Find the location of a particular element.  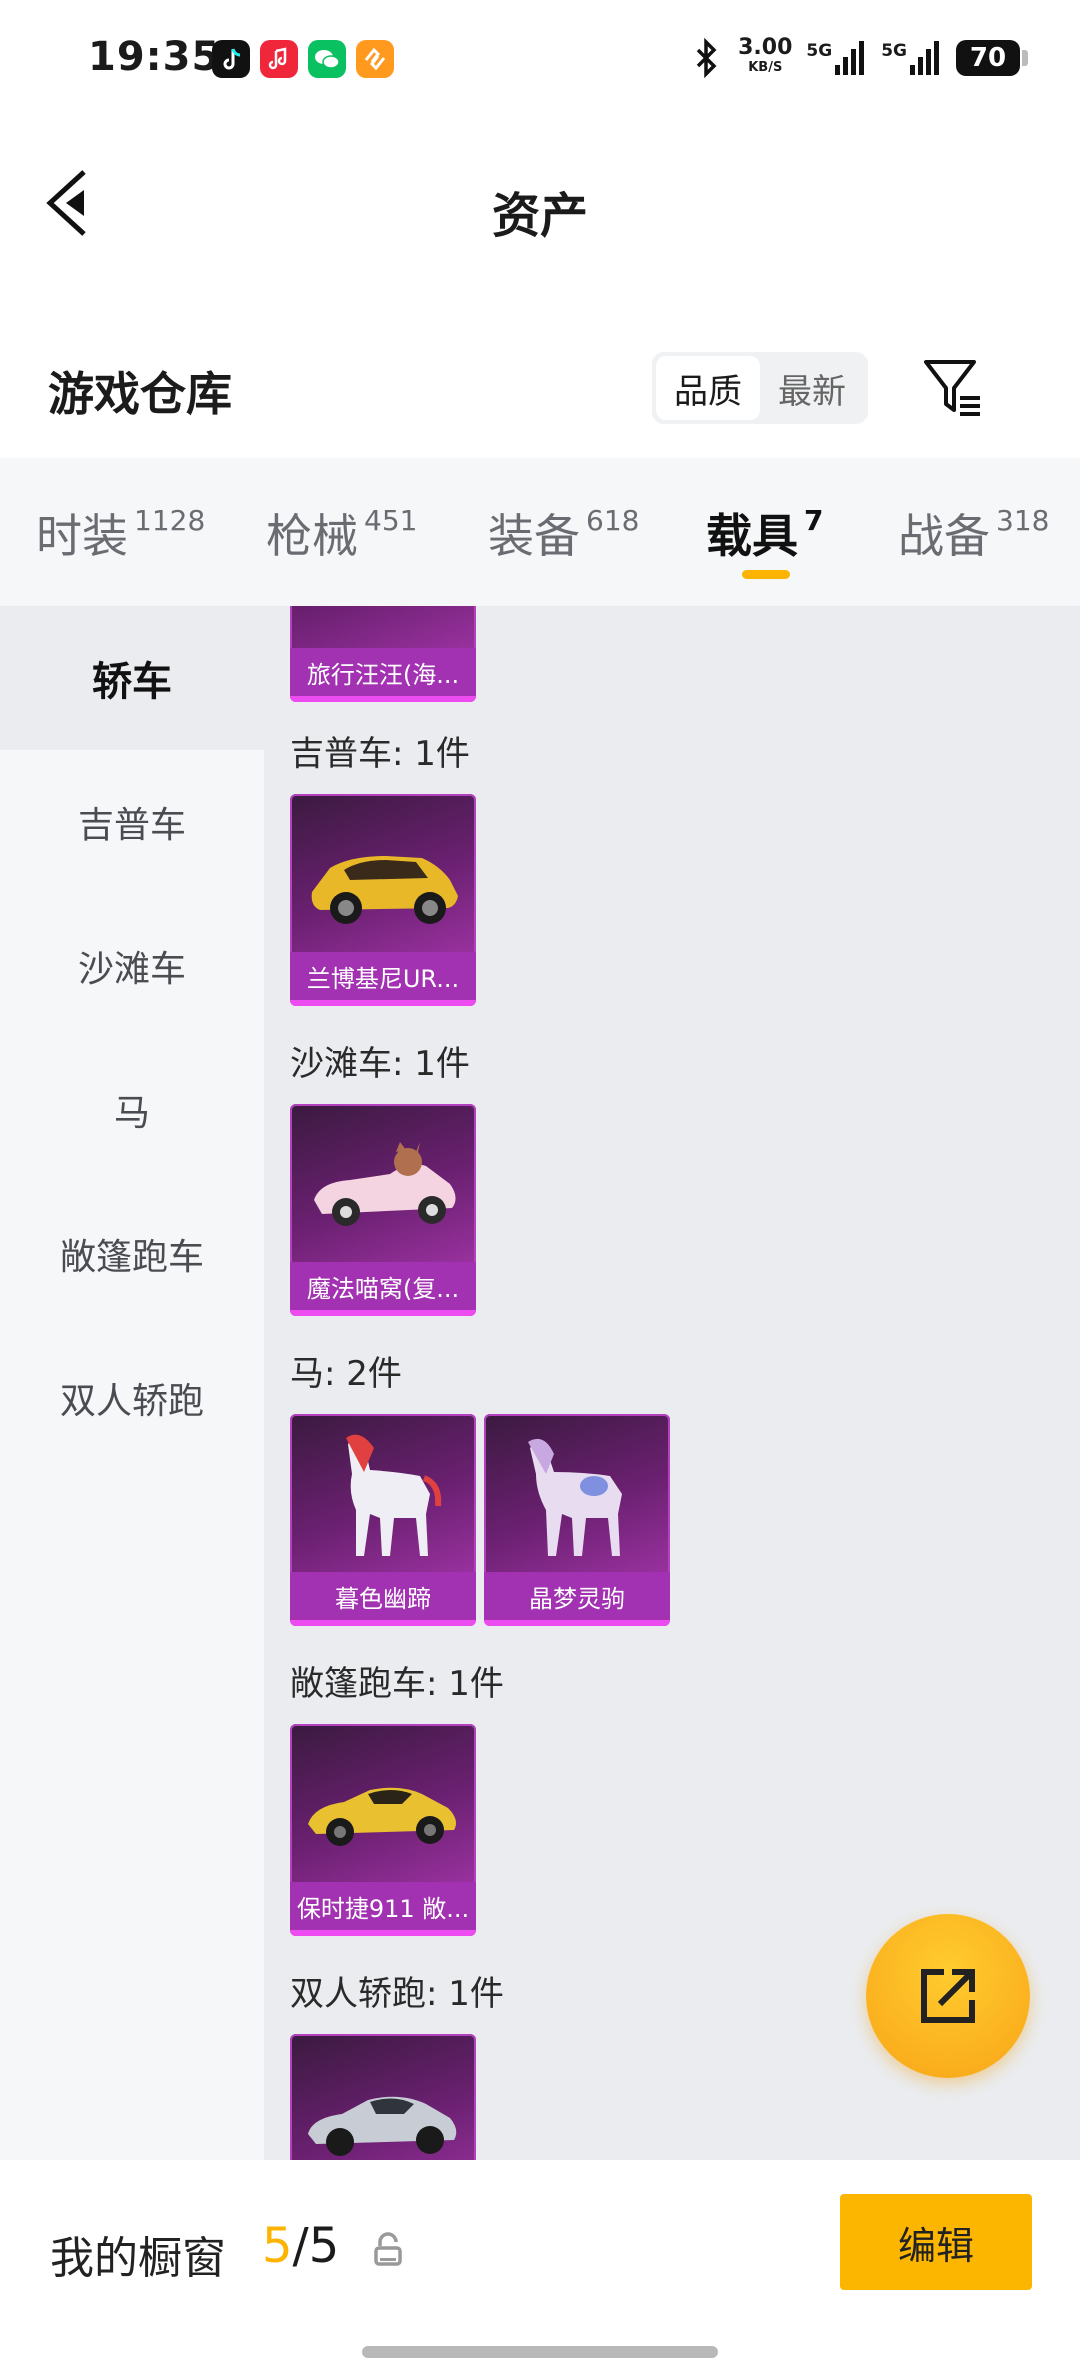

sort-quality-button: 品质 is located at coordinates (708, 388).